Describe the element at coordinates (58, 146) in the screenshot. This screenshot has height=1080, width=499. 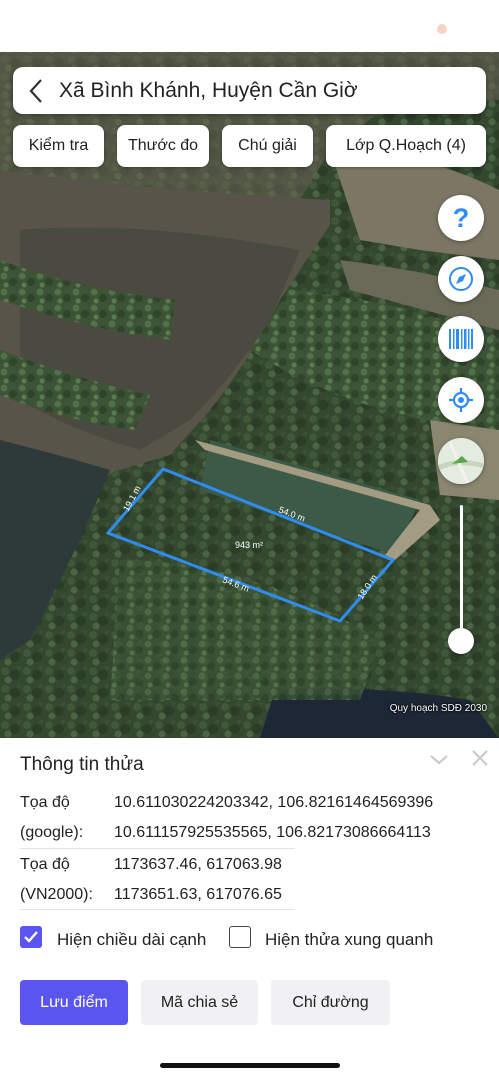
I see `check-button: Kiểm tra` at that location.